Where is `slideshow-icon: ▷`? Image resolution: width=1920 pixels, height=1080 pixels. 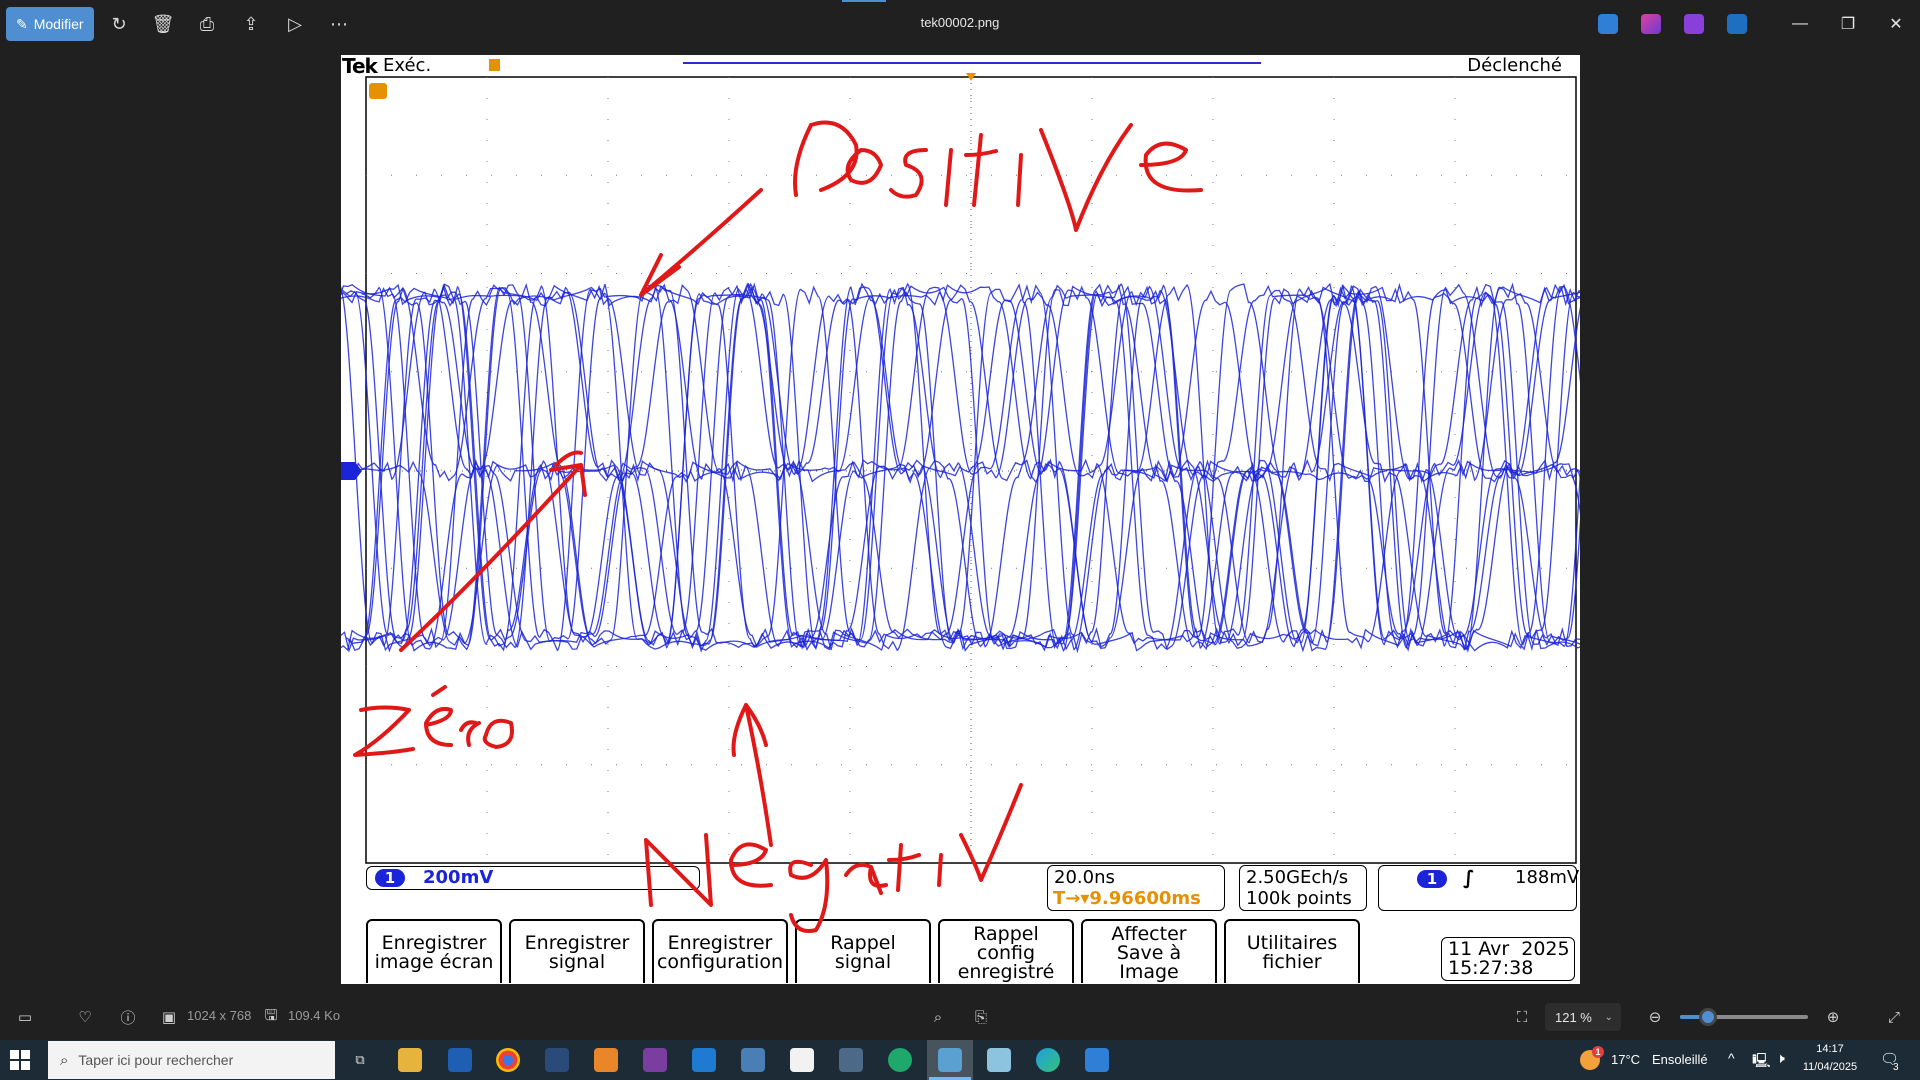
slideshow-icon: ▷ is located at coordinates (295, 24).